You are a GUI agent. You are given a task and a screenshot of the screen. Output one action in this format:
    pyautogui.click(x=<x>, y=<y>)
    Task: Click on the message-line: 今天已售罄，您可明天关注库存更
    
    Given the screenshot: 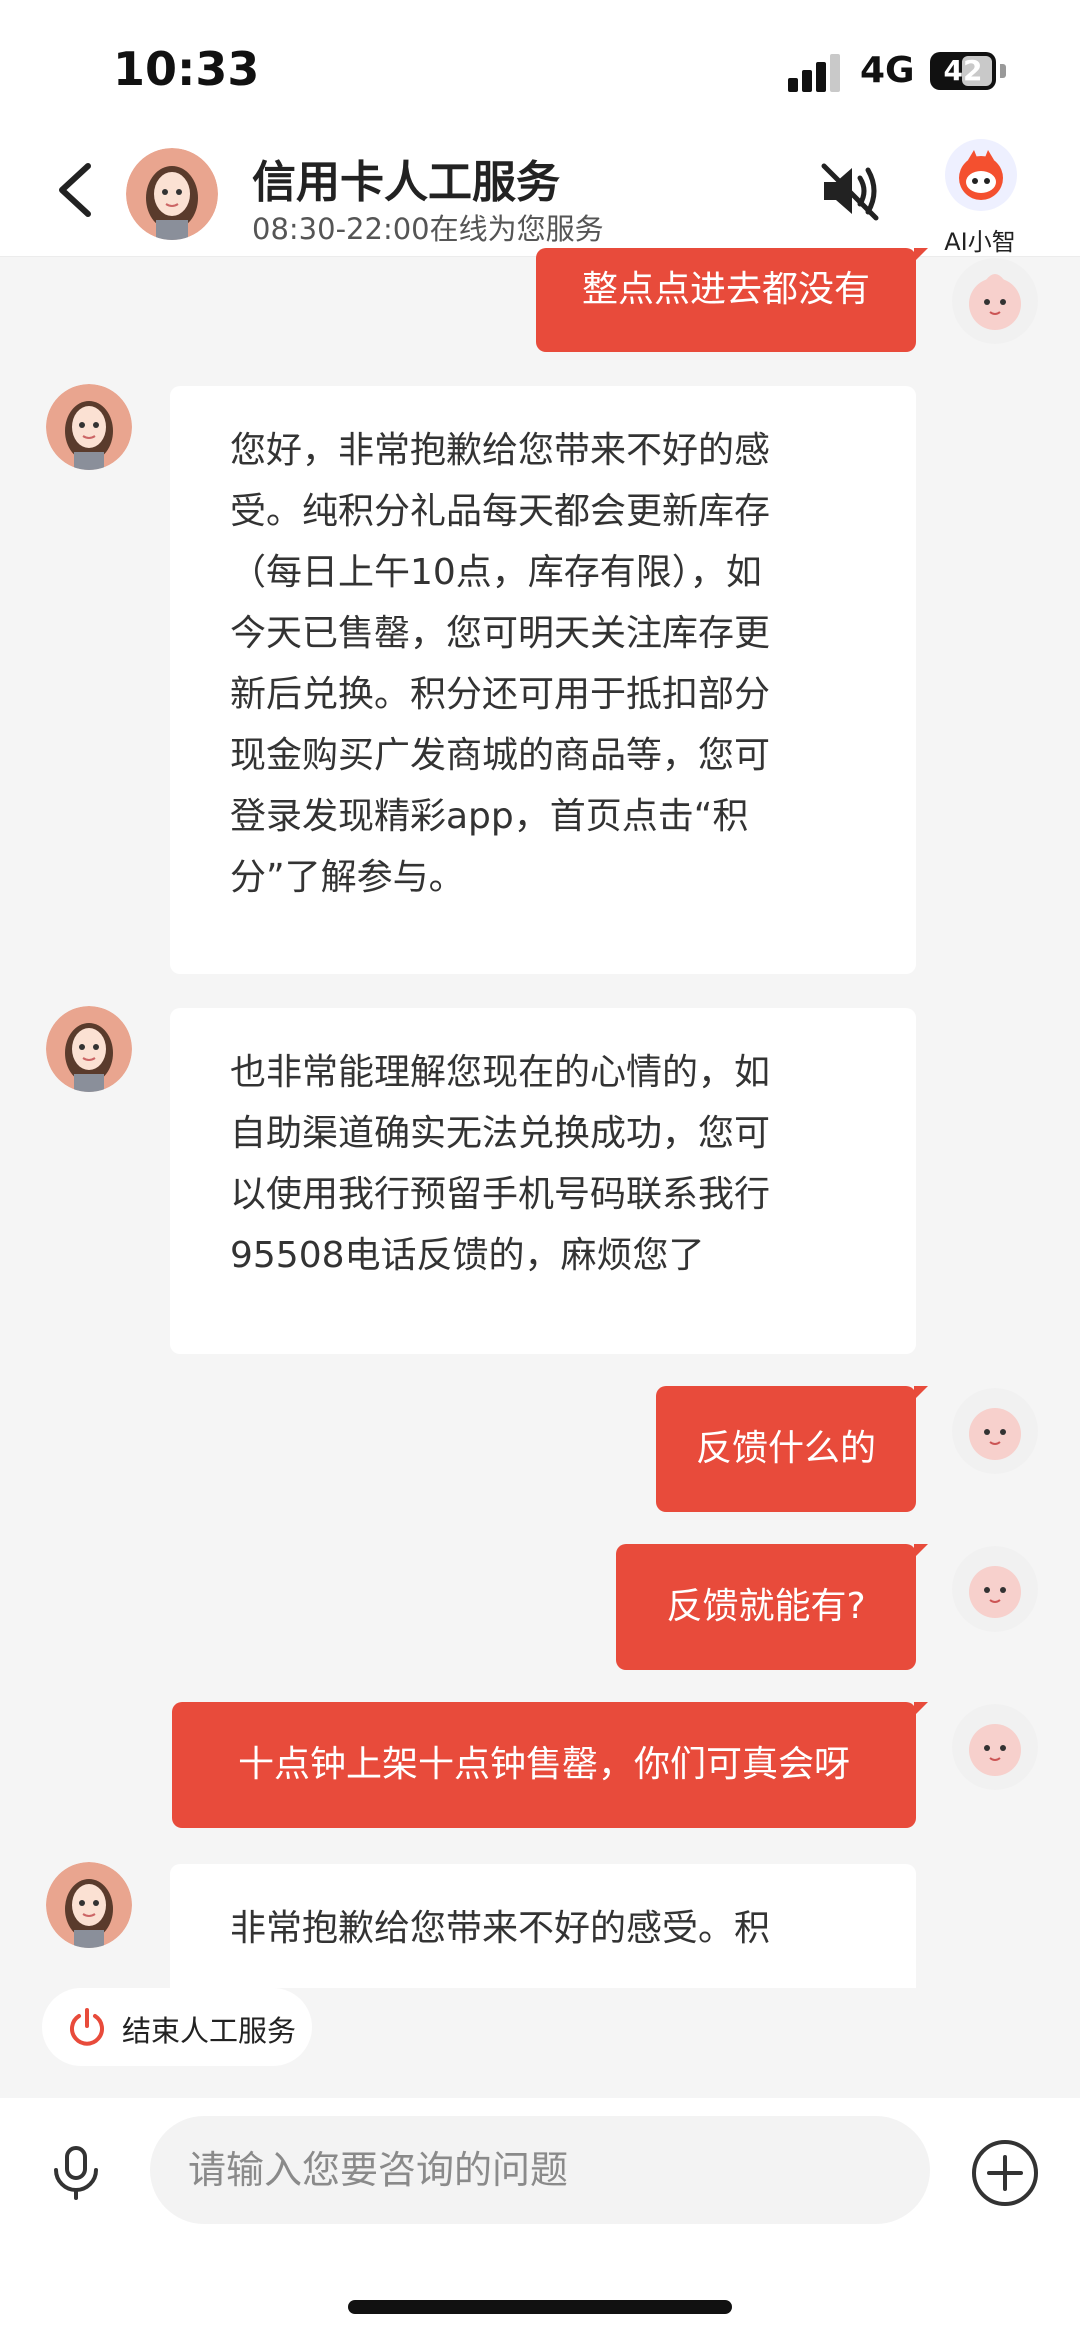 What is the action you would take?
    pyautogui.click(x=500, y=633)
    